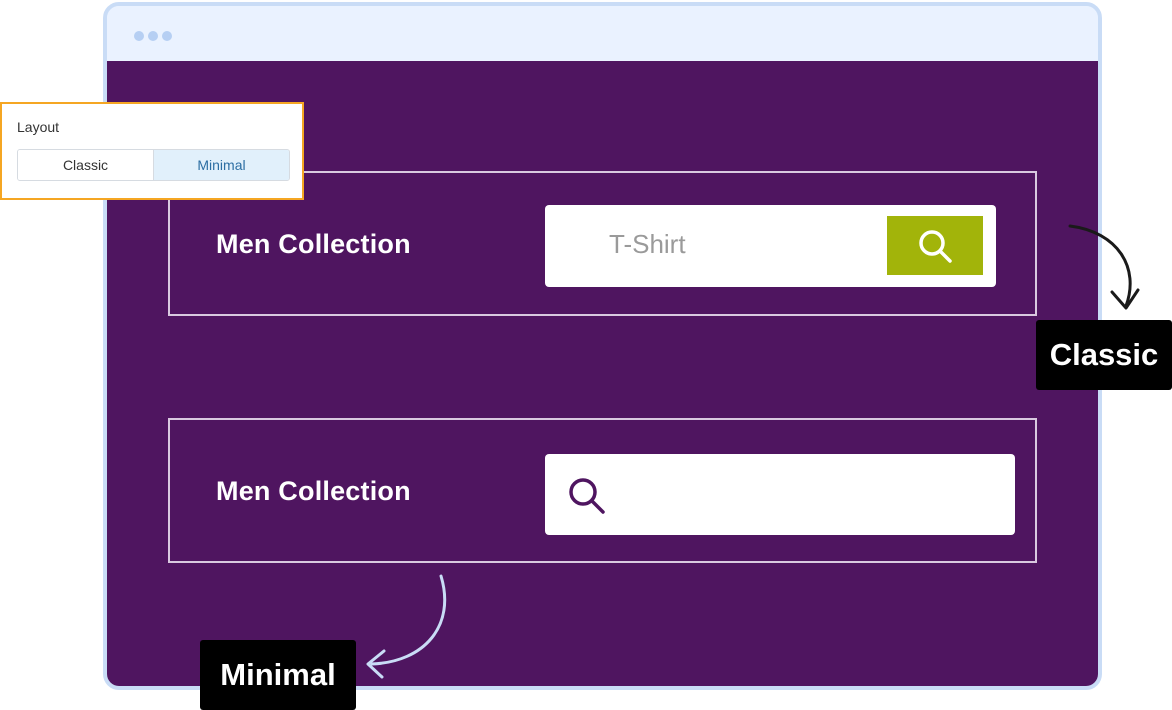 This screenshot has height=710, width=1172. I want to click on layout-setting-panel: Layout Classic Minimal, so click(152, 151).